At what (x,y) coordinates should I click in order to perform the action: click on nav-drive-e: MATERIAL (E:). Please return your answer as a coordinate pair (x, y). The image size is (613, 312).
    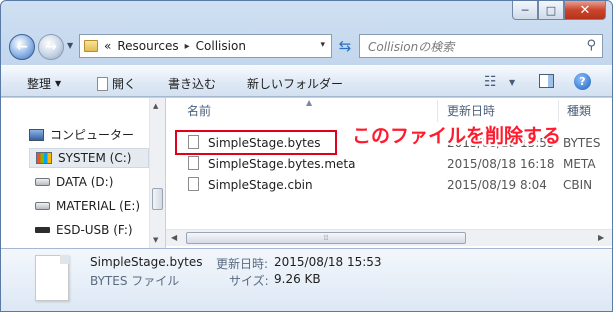
    Looking at the image, I should click on (87, 206).